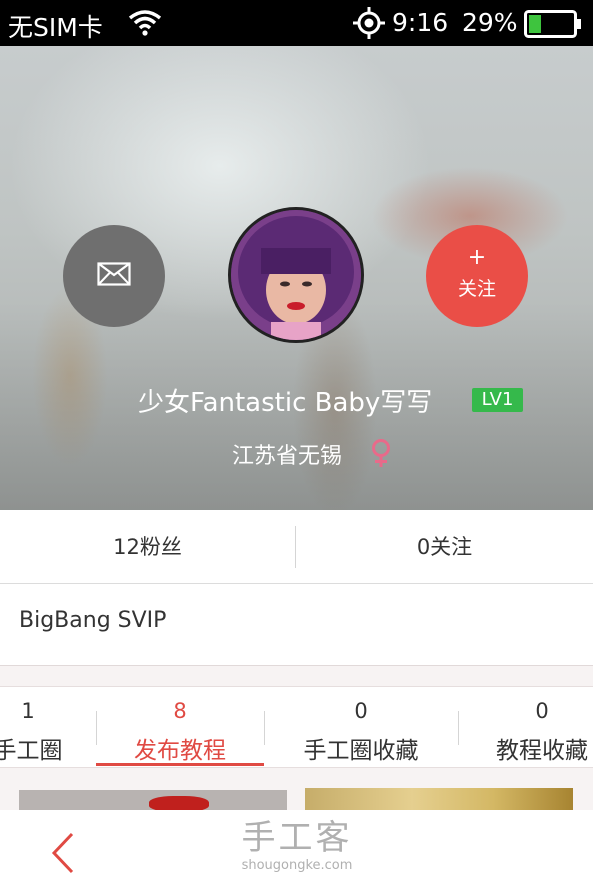 The width and height of the screenshot is (593, 890). What do you see at coordinates (476, 289) in the screenshot?
I see `follow-label: 关注` at bounding box center [476, 289].